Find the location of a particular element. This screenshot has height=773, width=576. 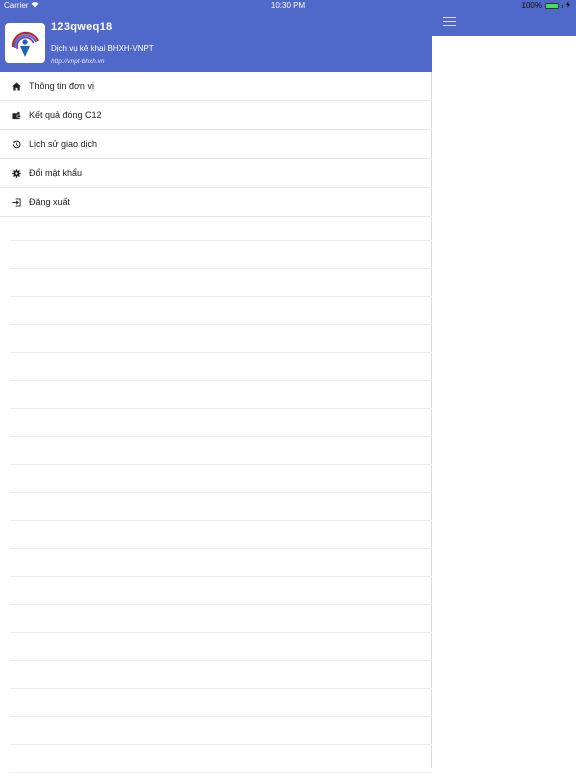

menu-item-transaction-history: Lịch sử giao dịch is located at coordinates (216, 144).